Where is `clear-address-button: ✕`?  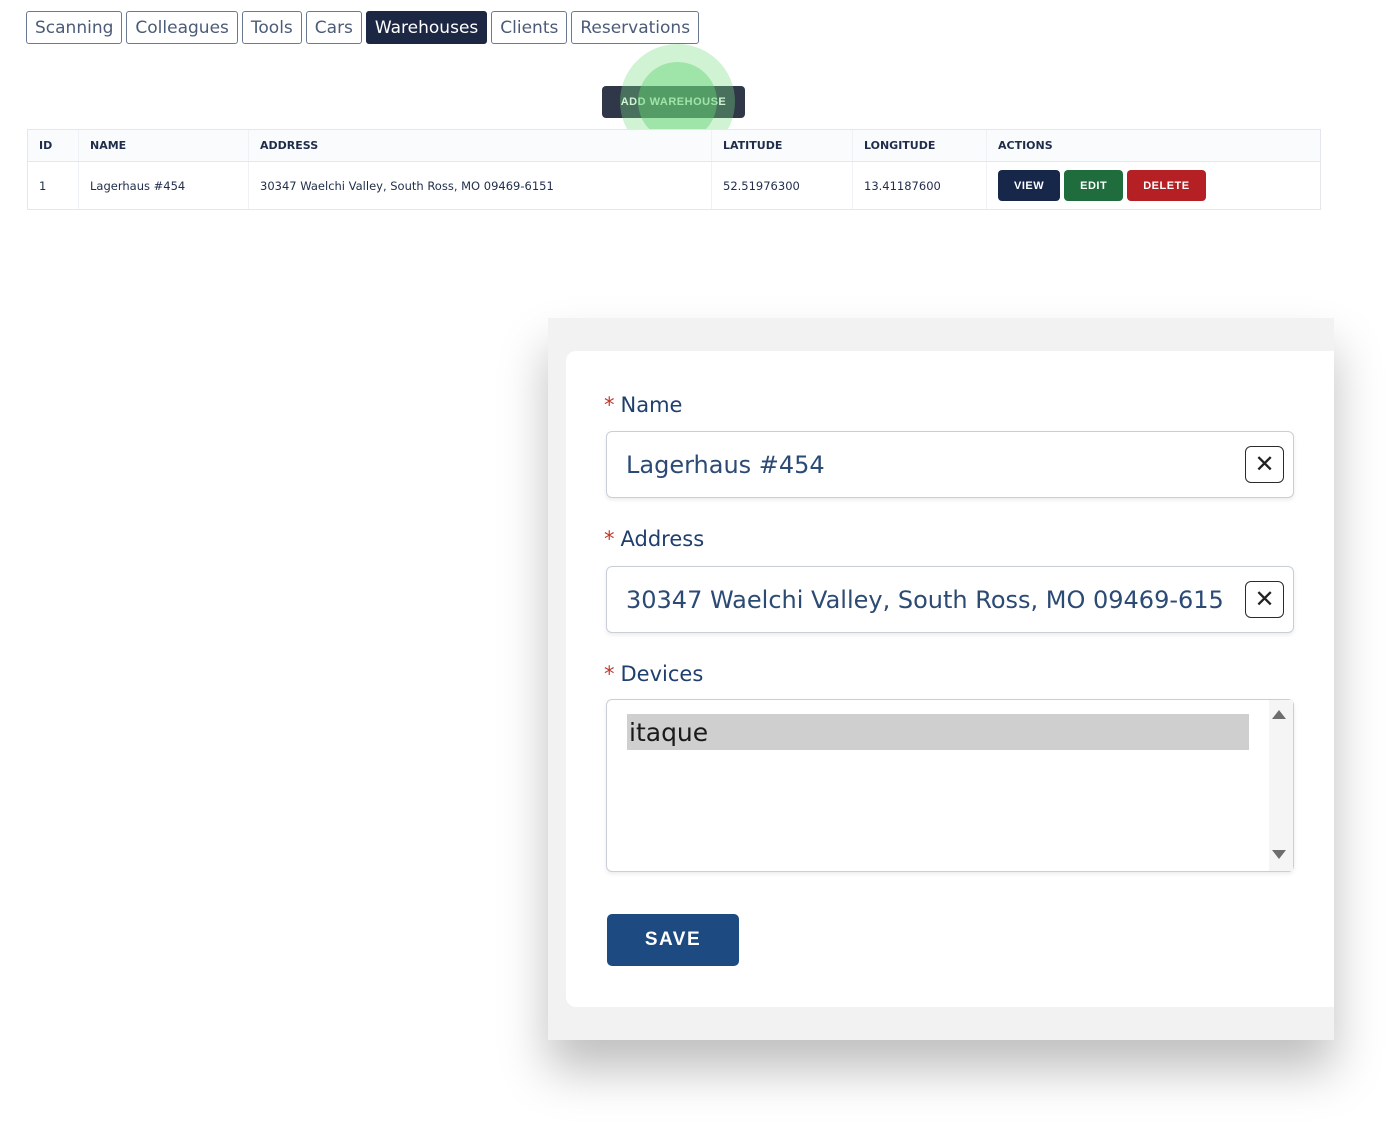 clear-address-button: ✕ is located at coordinates (1264, 599).